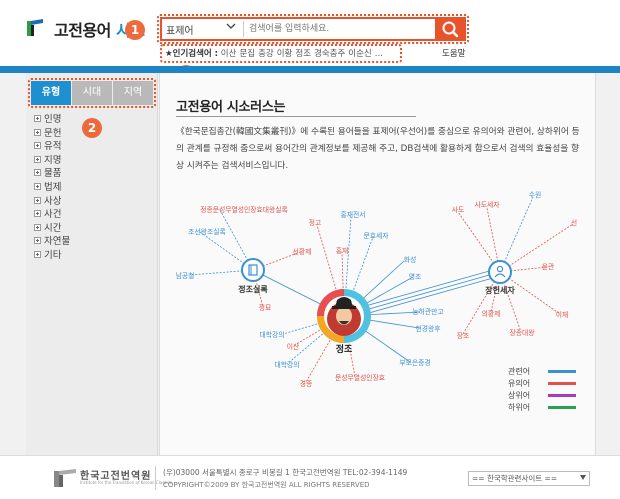 This screenshot has width=620, height=499. What do you see at coordinates (315, 222) in the screenshot?
I see `graph-term: 정고` at bounding box center [315, 222].